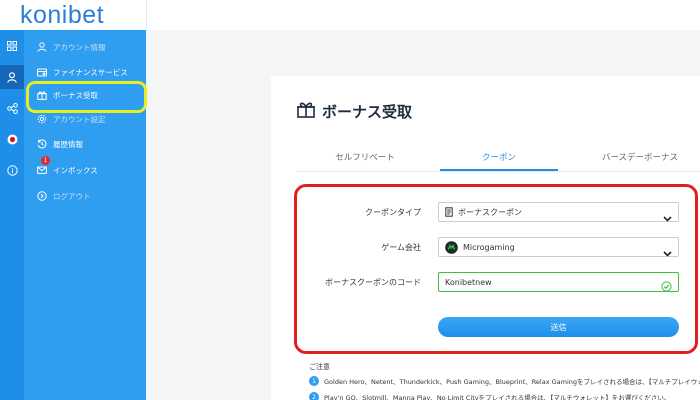 The width and height of the screenshot is (700, 400). I want to click on sidebar-item-label: ログアウト, so click(72, 196).